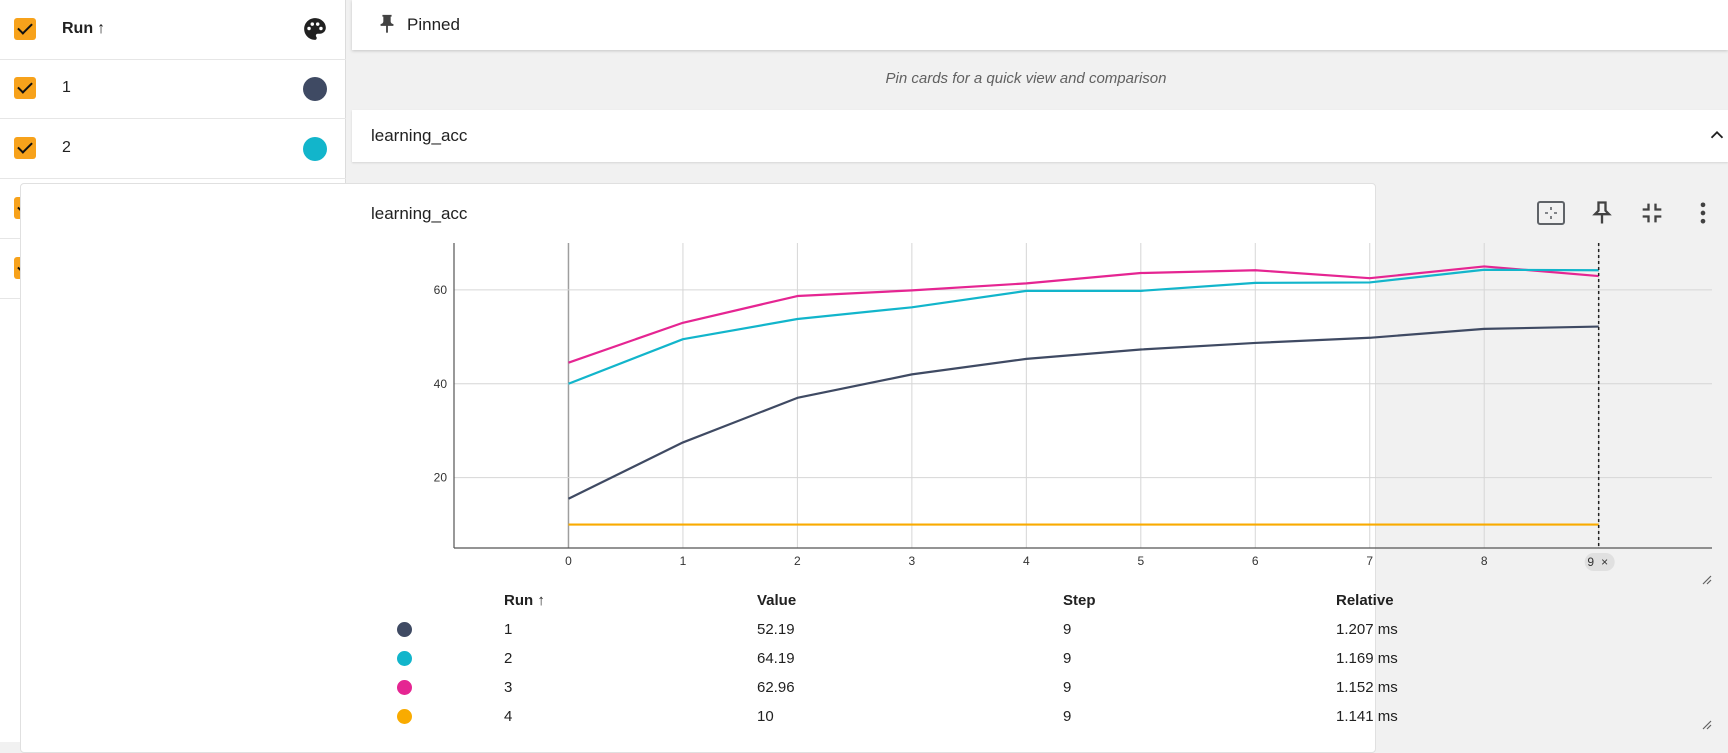 The height and width of the screenshot is (753, 1728). I want to click on table-cell-run: 2, so click(508, 658).